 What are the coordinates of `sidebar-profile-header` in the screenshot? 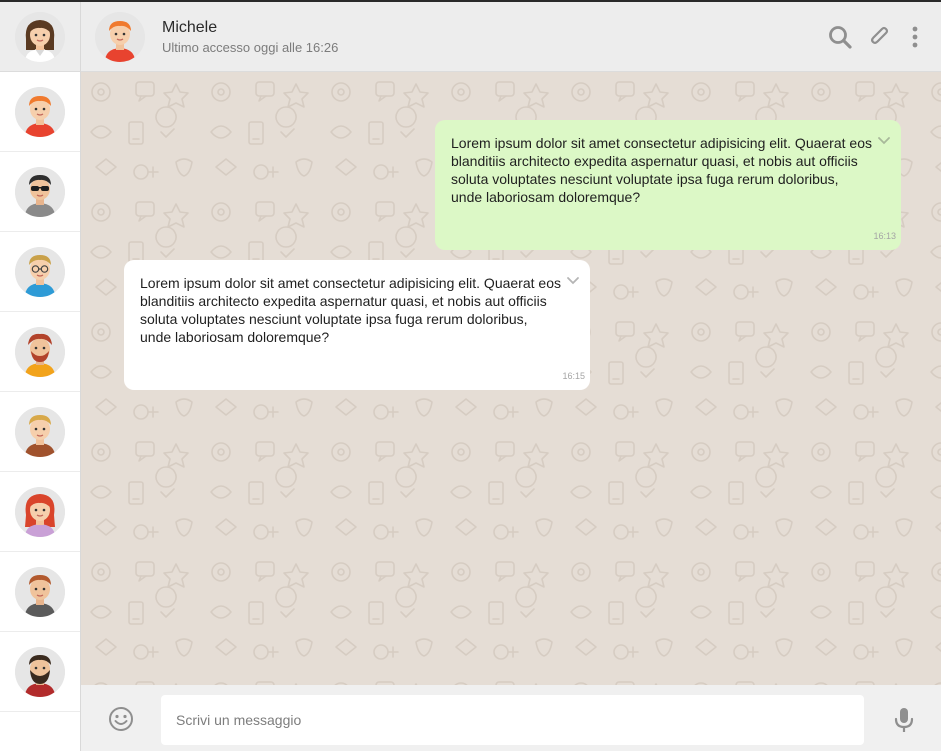 It's located at (40, 37).